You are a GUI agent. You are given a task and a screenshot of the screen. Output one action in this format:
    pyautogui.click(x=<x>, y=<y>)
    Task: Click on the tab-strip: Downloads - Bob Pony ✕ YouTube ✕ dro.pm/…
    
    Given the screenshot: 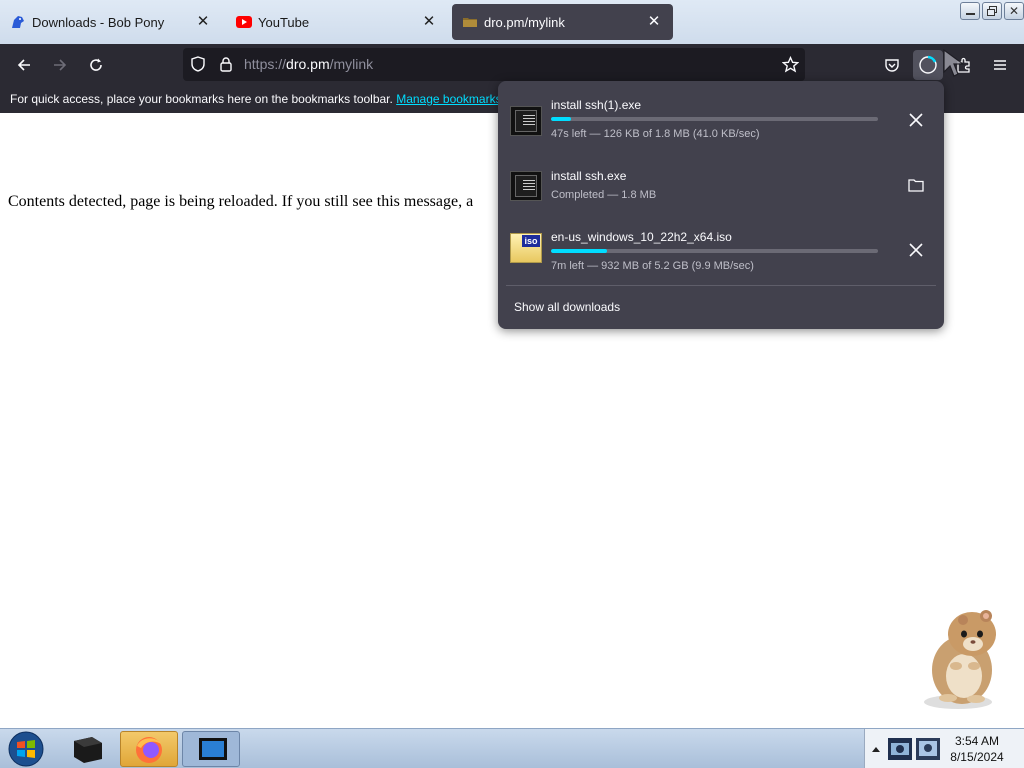 What is the action you would take?
    pyautogui.click(x=512, y=22)
    